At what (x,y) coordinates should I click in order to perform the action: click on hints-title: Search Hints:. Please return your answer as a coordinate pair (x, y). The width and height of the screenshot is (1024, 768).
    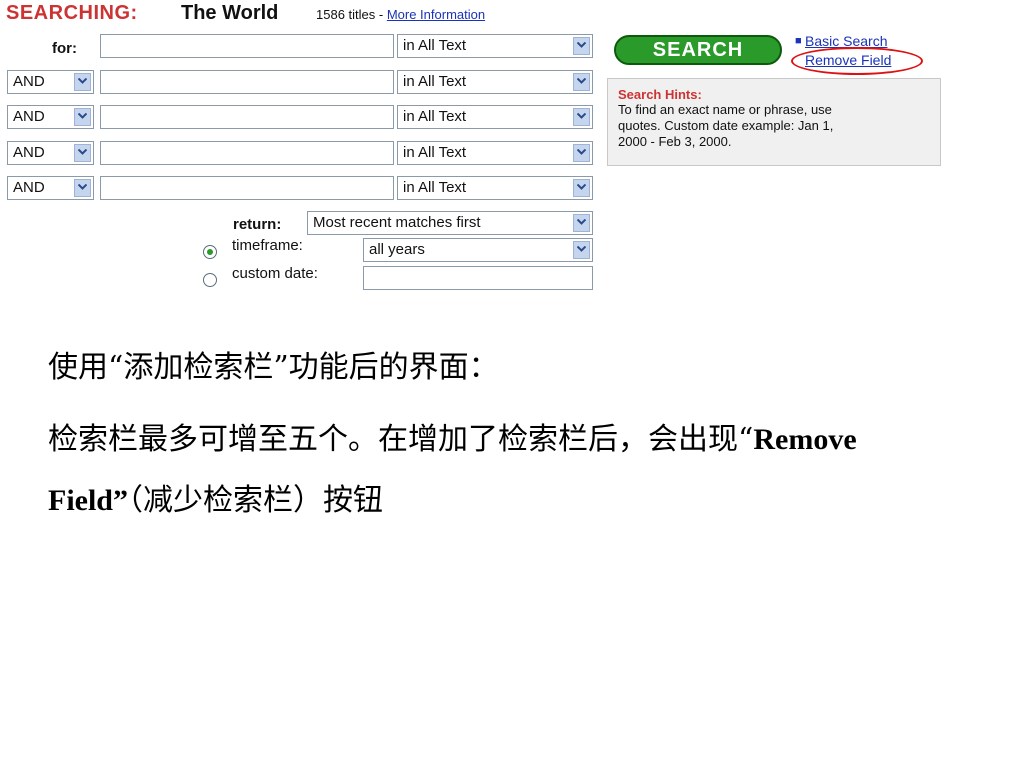
    Looking at the image, I should click on (660, 94).